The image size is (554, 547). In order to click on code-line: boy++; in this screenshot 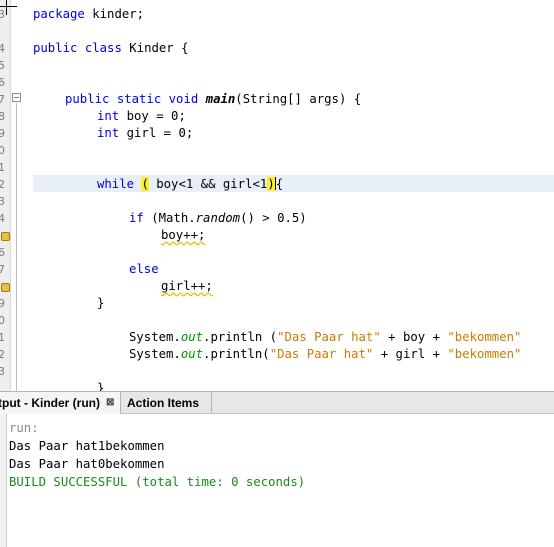, I will do `click(183, 235)`.